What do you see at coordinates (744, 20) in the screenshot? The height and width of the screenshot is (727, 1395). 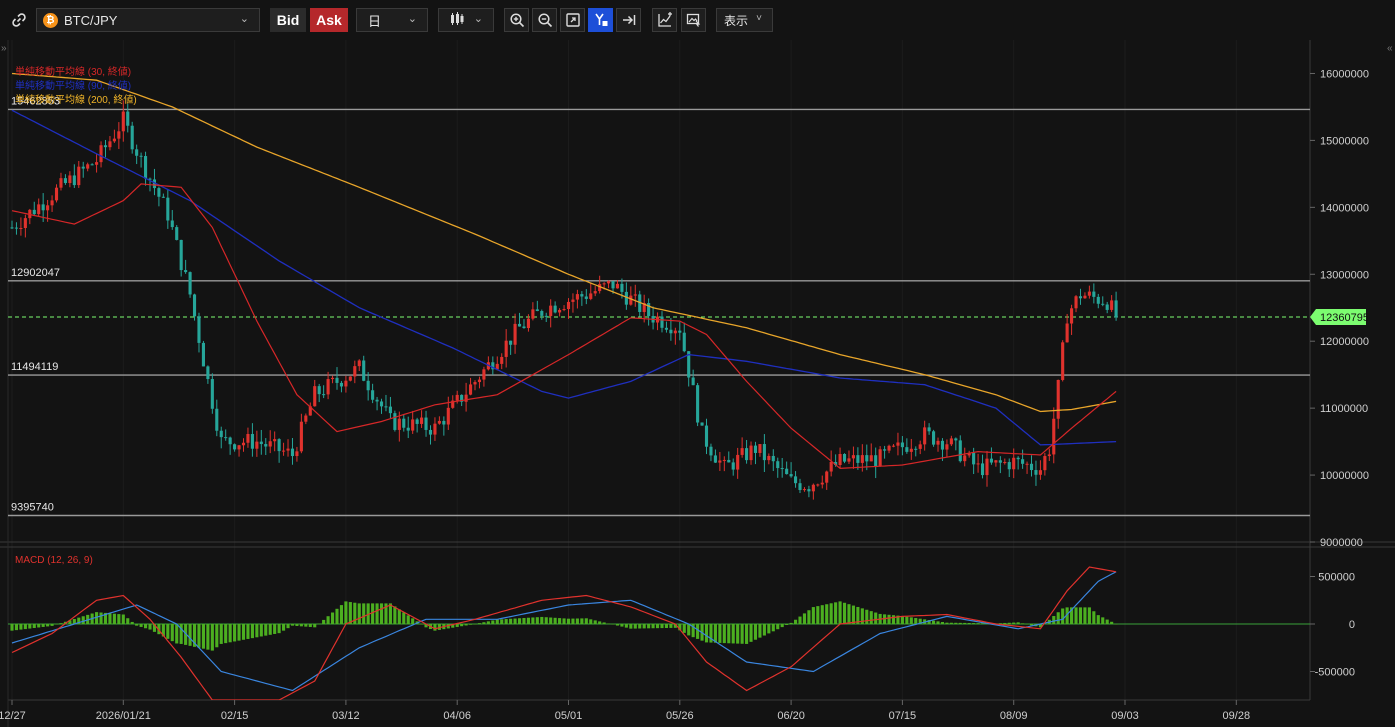 I see `display-menu: 表示 ˅` at bounding box center [744, 20].